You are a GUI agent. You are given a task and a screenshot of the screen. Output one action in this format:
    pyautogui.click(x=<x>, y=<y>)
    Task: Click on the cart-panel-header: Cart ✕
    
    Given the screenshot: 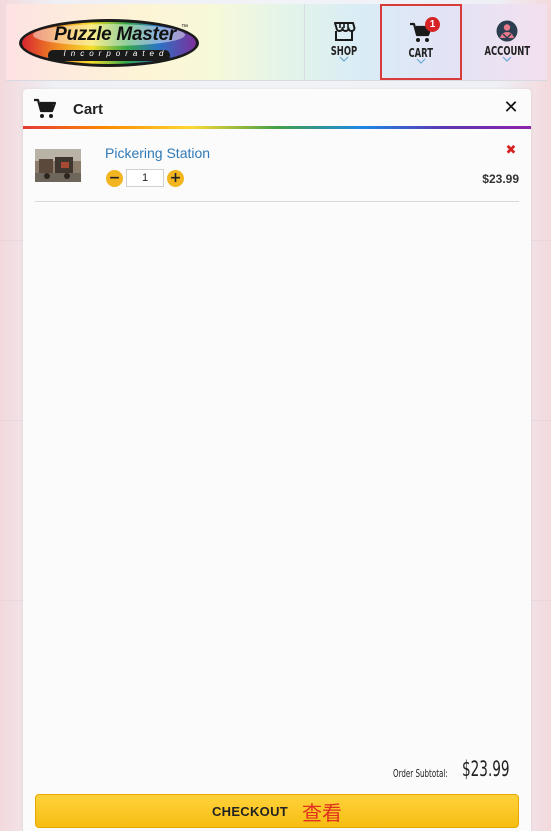 What is the action you would take?
    pyautogui.click(x=277, y=108)
    